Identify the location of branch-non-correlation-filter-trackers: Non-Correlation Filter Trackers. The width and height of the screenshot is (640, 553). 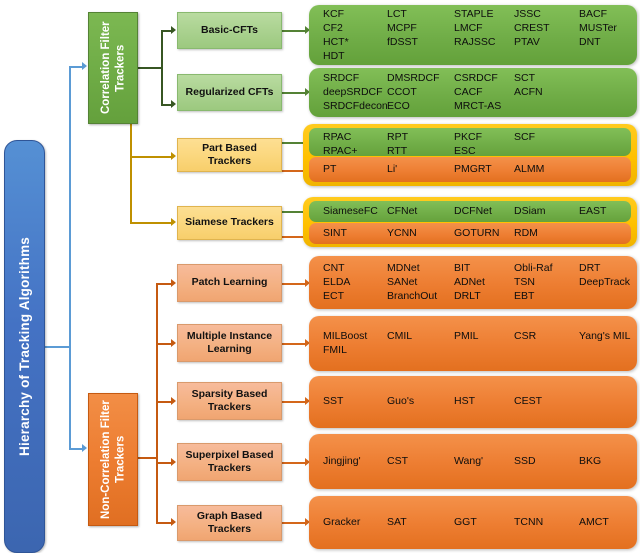
(113, 459).